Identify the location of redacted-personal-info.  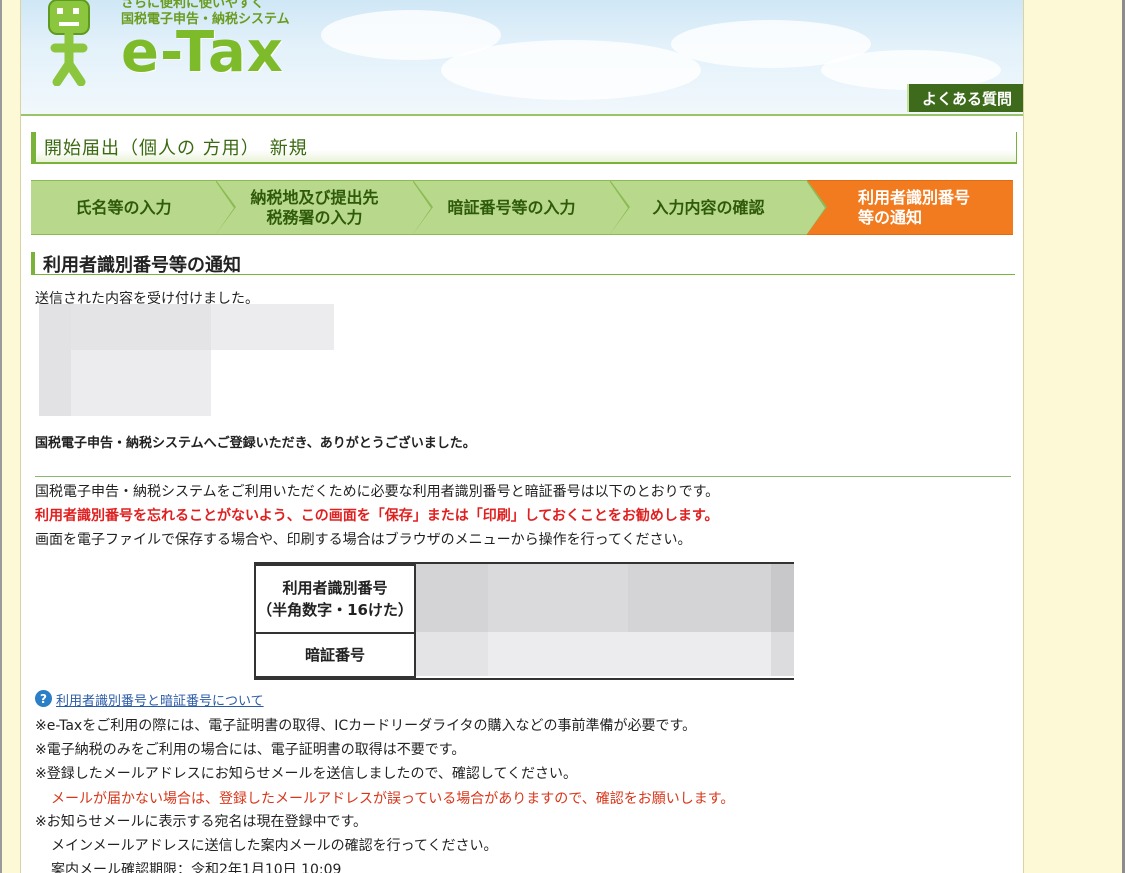
(185, 360).